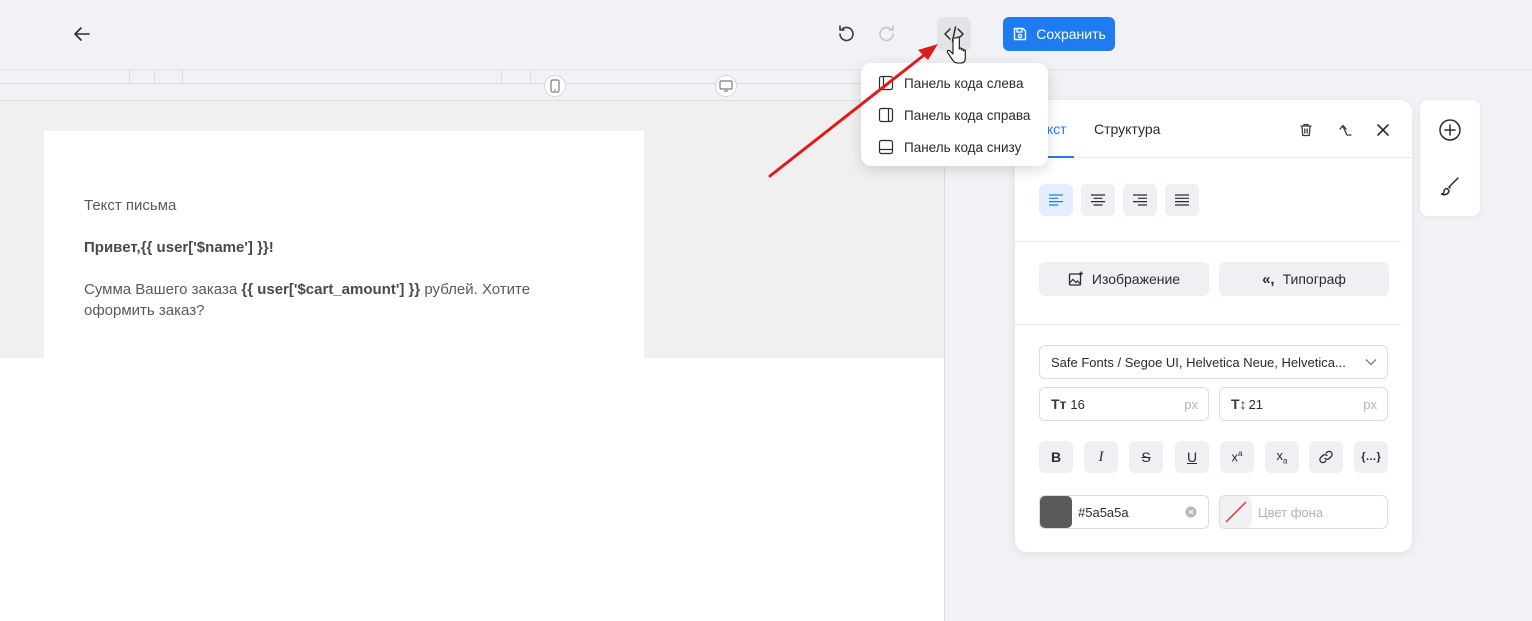 The image size is (1532, 621). Describe the element at coordinates (1213, 129) in the screenshot. I see `panel-tabs: екст Структура` at that location.